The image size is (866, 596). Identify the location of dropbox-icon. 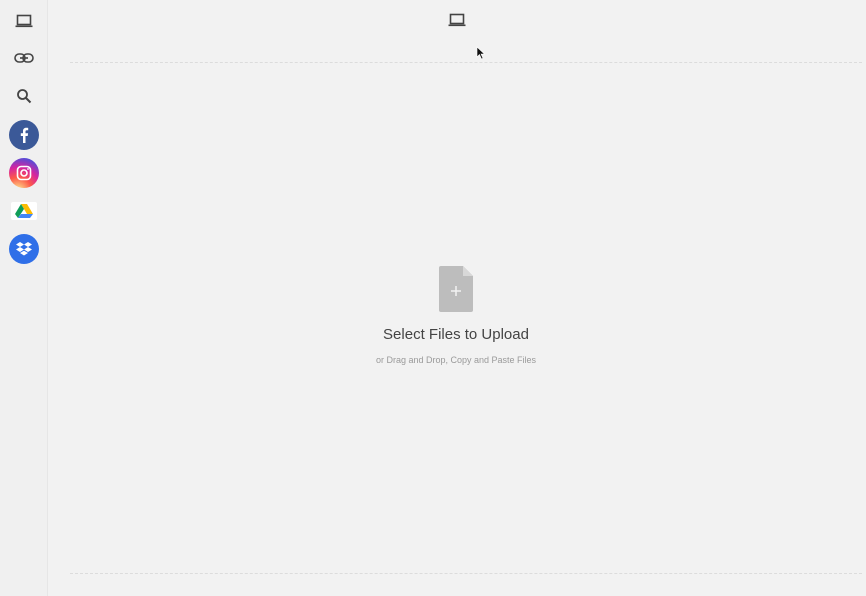
(24, 249).